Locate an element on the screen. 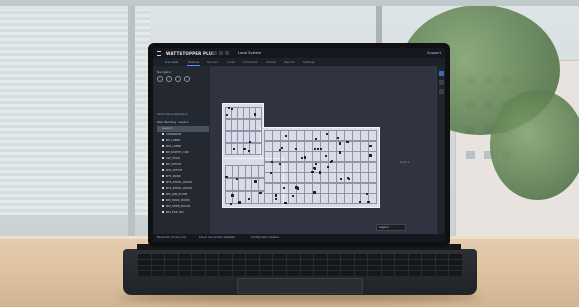 The height and width of the screenshot is (307, 579). window-frame is located at coordinates (289, 3).